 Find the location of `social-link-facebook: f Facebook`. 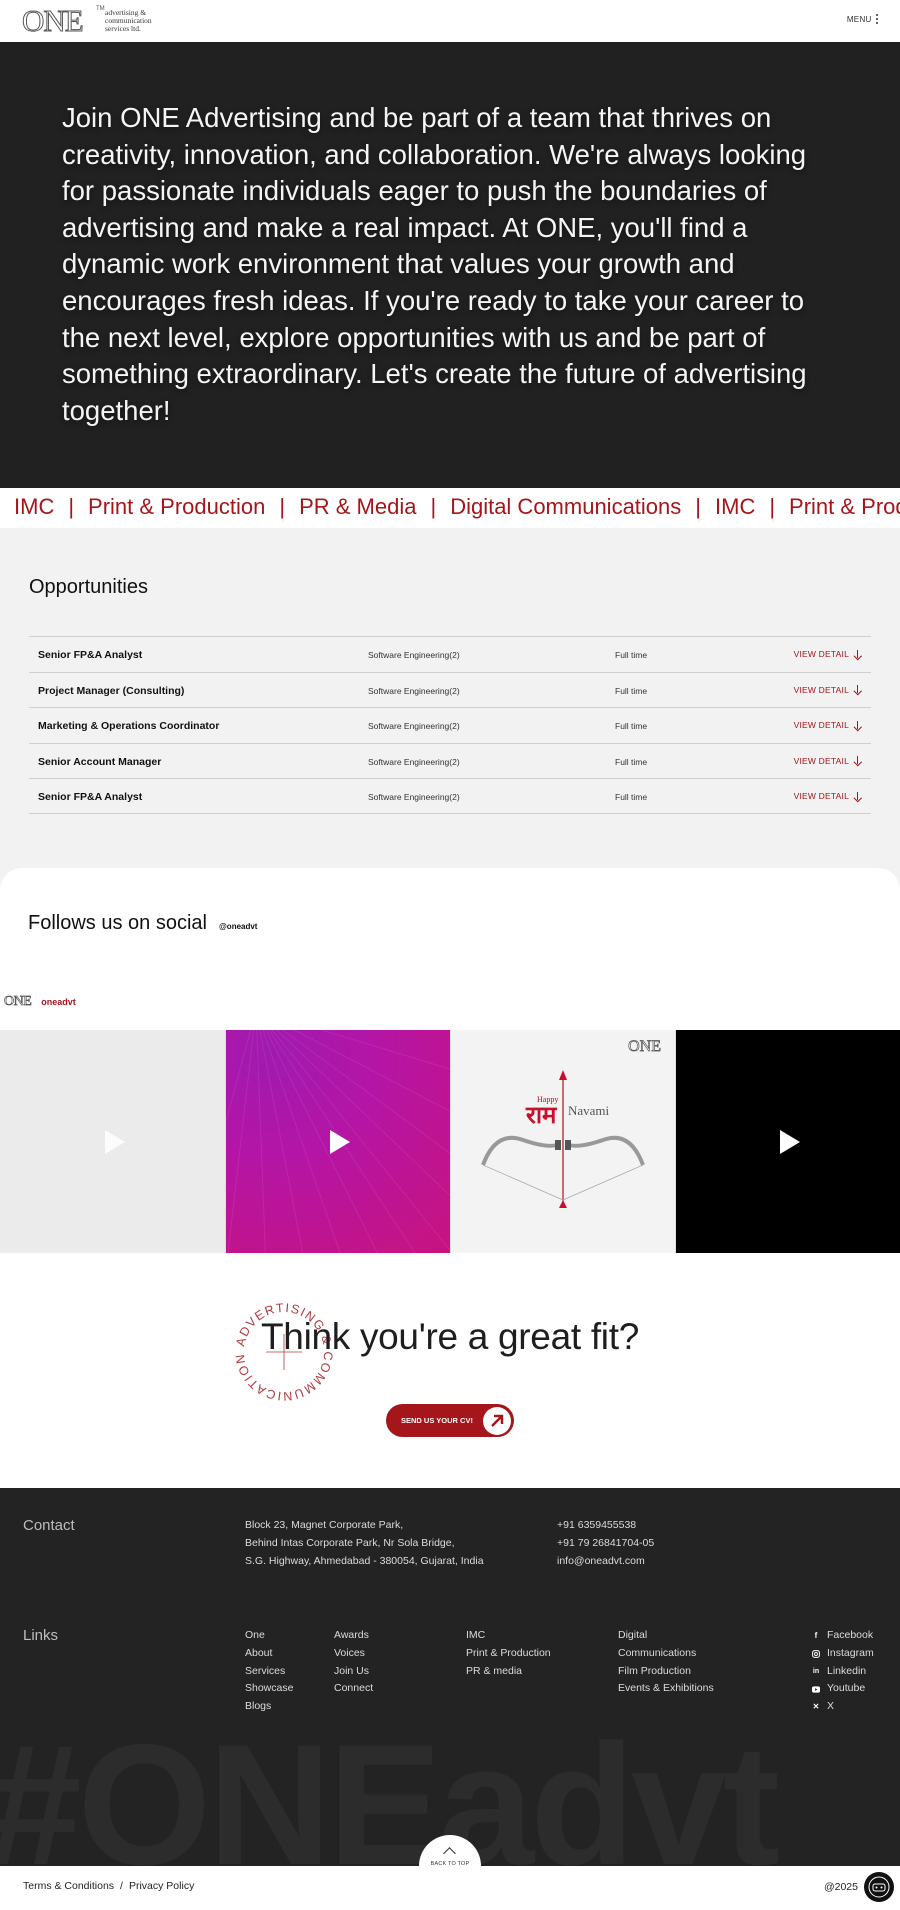

social-link-facebook: f Facebook is located at coordinates (843, 1636).